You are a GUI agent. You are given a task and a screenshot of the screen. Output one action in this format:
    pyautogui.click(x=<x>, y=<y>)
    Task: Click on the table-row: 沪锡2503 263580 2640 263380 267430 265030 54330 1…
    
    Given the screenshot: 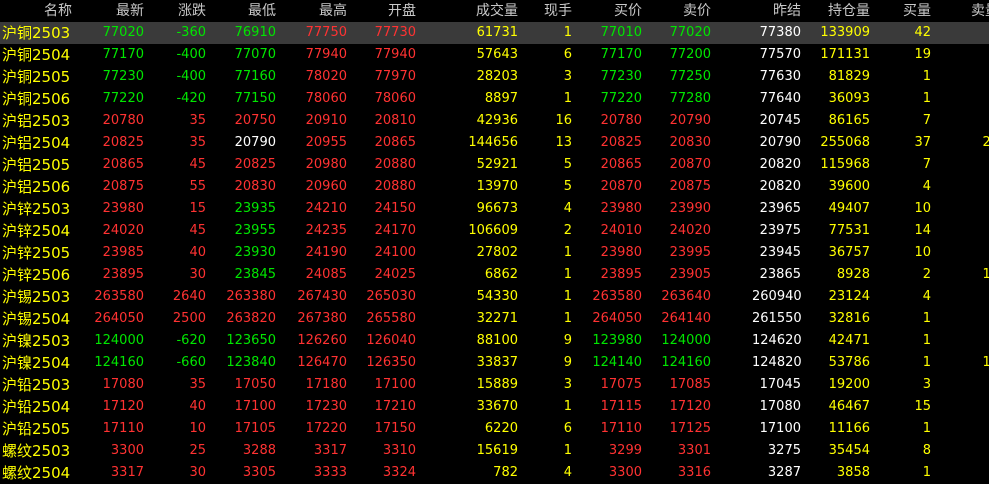 What is the action you would take?
    pyautogui.click(x=494, y=297)
    